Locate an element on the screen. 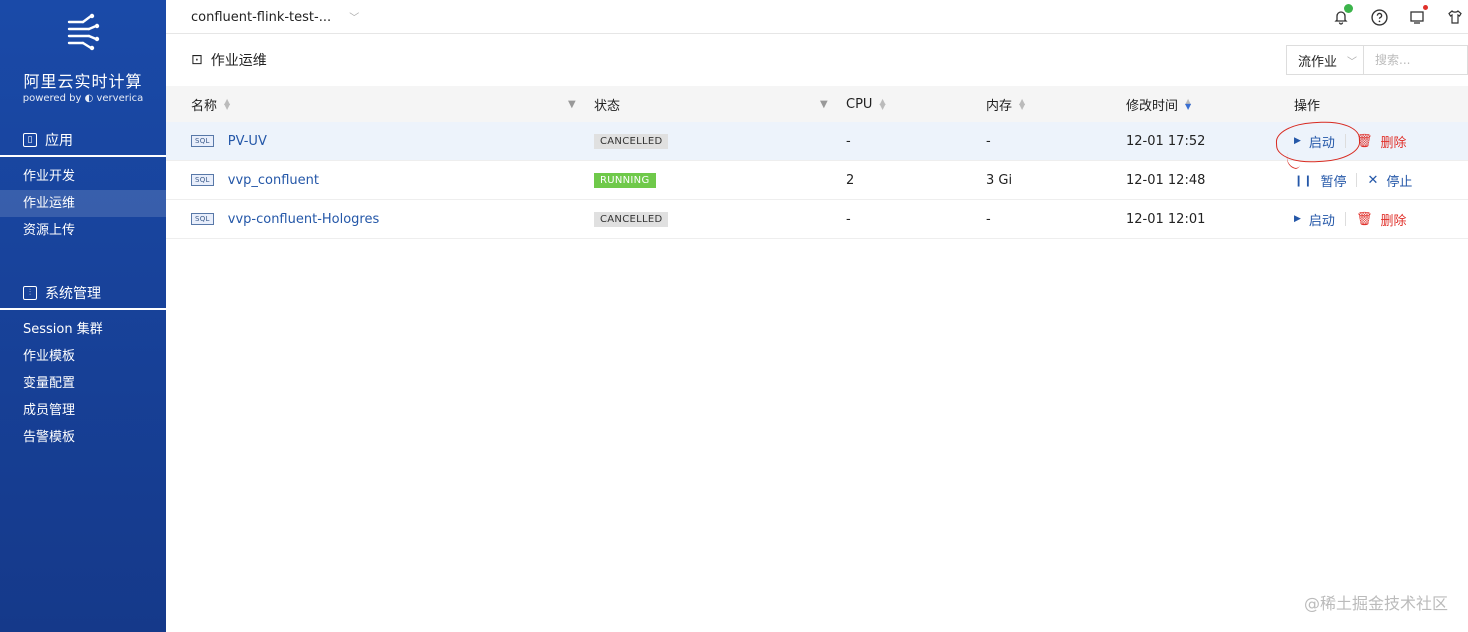 This screenshot has width=1468, height=632. pause-button: ❙❙ 暂停 is located at coordinates (1320, 180).